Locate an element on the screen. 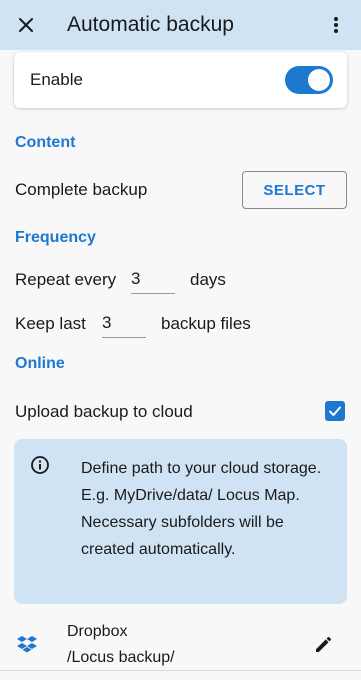  edit-path-button is located at coordinates (324, 644).